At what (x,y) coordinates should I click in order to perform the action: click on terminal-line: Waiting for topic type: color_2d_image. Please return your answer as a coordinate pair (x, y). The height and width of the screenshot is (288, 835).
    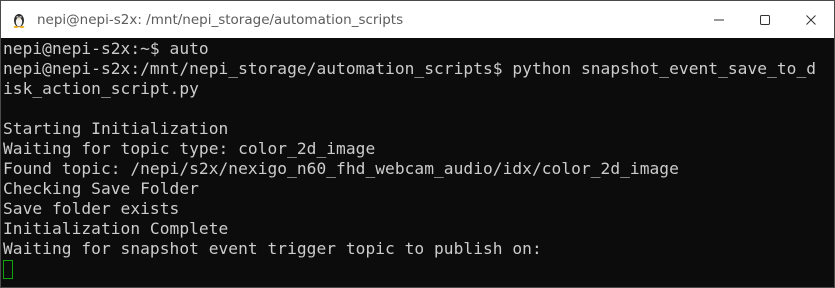
    Looking at the image, I should click on (189, 148).